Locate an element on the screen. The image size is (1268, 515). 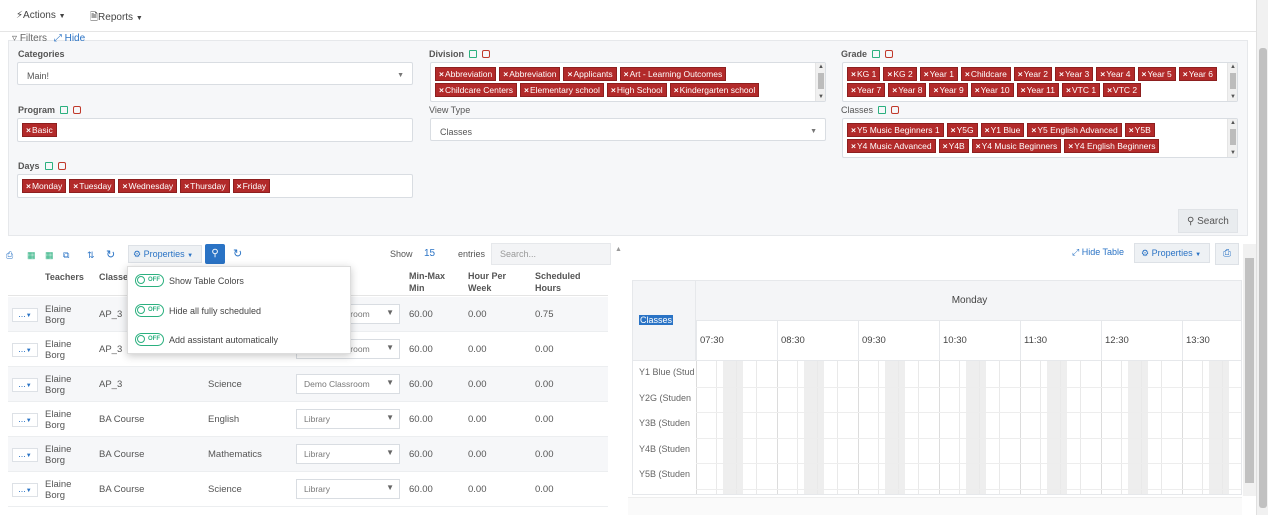
filter-tag: ×Year 4 is located at coordinates (1115, 74).